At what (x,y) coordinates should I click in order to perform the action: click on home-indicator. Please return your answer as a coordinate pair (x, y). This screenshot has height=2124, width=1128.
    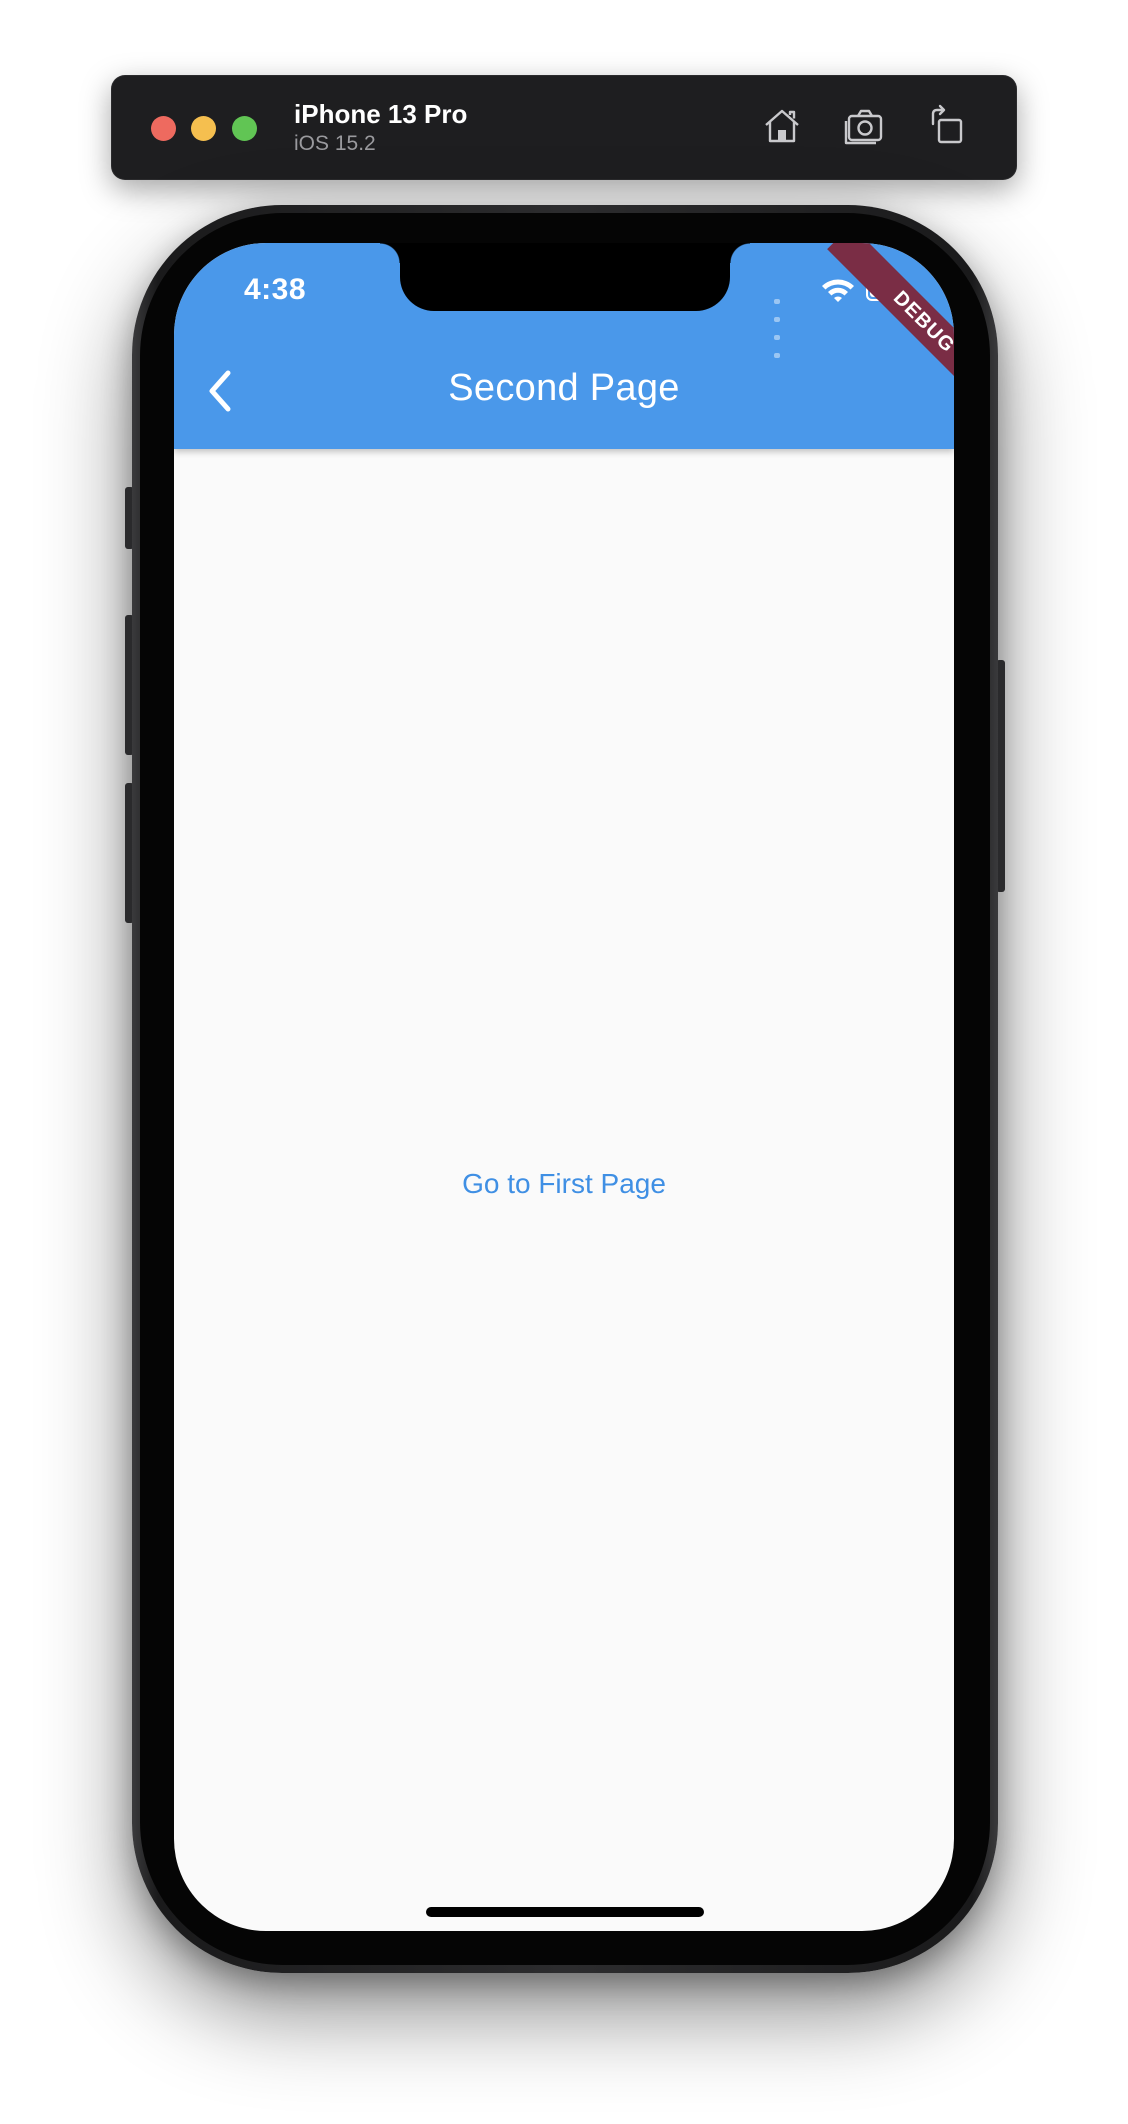
    Looking at the image, I should click on (565, 1912).